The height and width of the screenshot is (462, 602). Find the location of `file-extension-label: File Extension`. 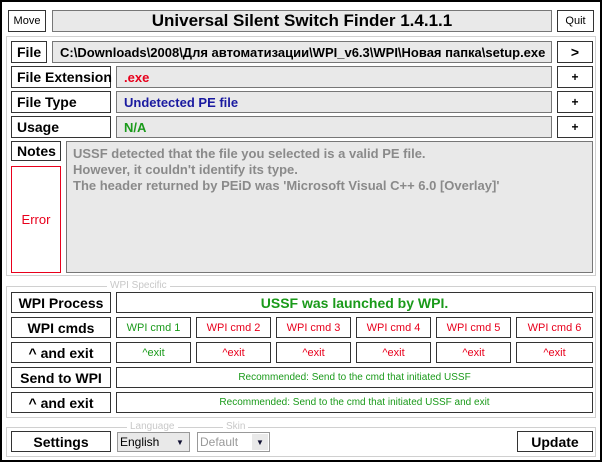

file-extension-label: File Extension is located at coordinates (61, 77).